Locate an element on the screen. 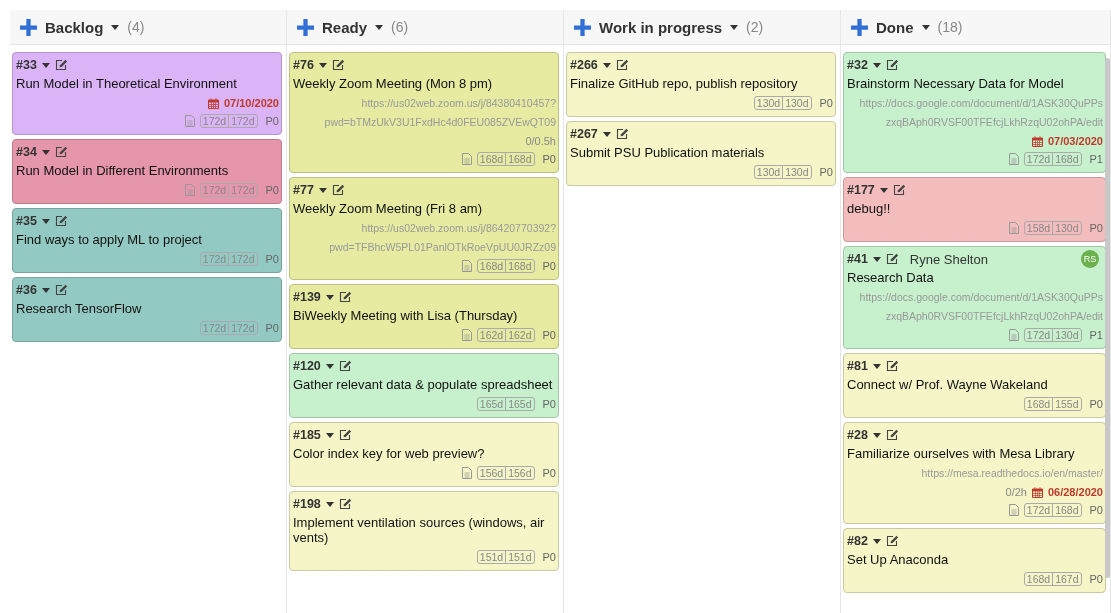 This screenshot has width=1111, height=613. task-title: Run Model in Theoretical Environment is located at coordinates (127, 83).